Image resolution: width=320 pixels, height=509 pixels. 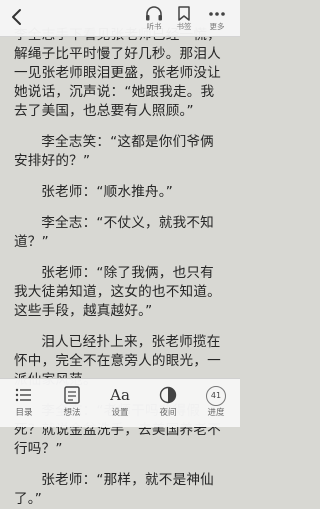 I want to click on settings-button: Aa 设置, so click(x=120, y=404).